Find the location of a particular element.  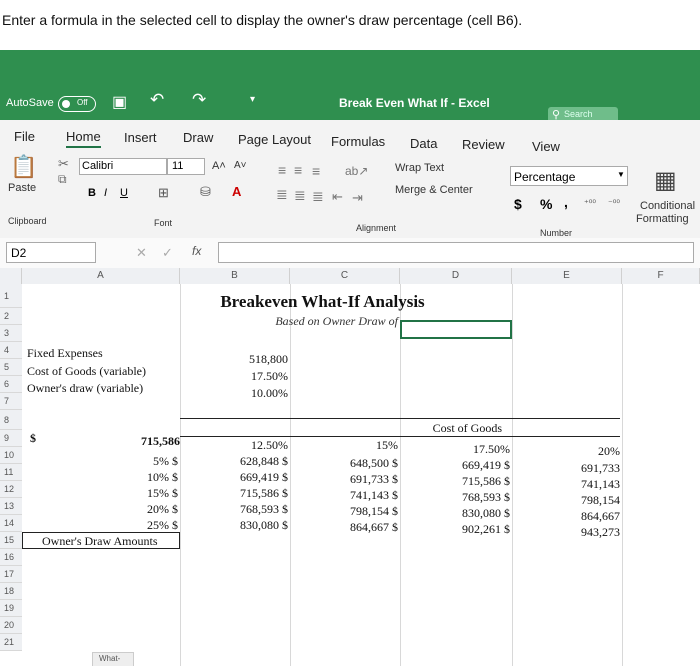

row-header-9: 9 is located at coordinates (11, 438).